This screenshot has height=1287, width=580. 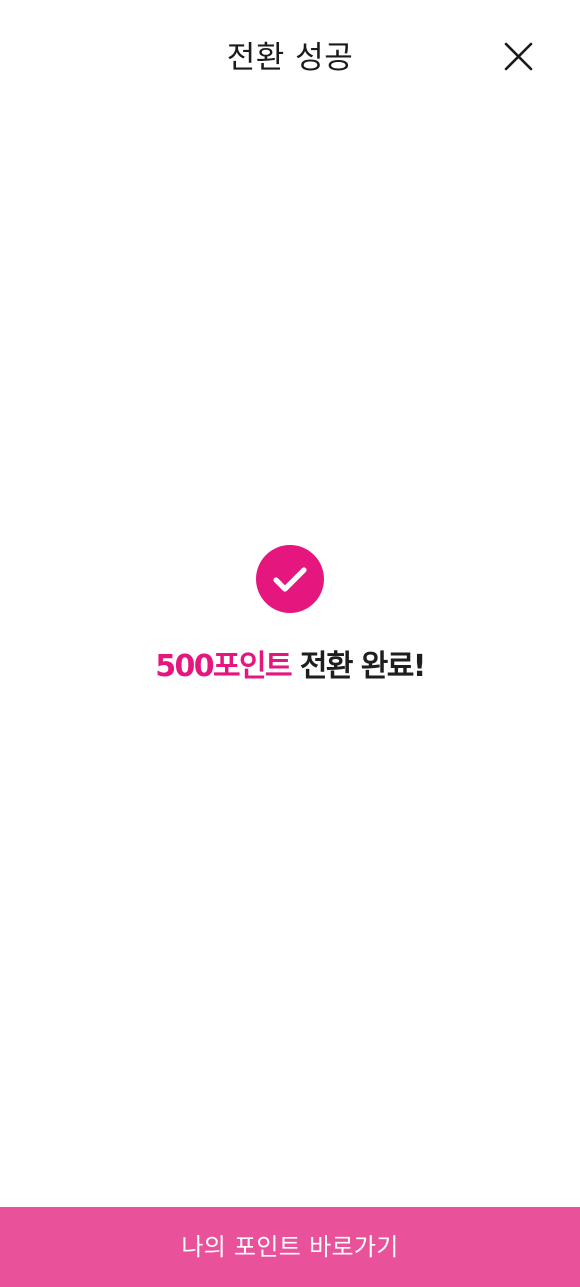 I want to click on my-points-button: 나의 포인트 바로가기, so click(x=290, y=1247).